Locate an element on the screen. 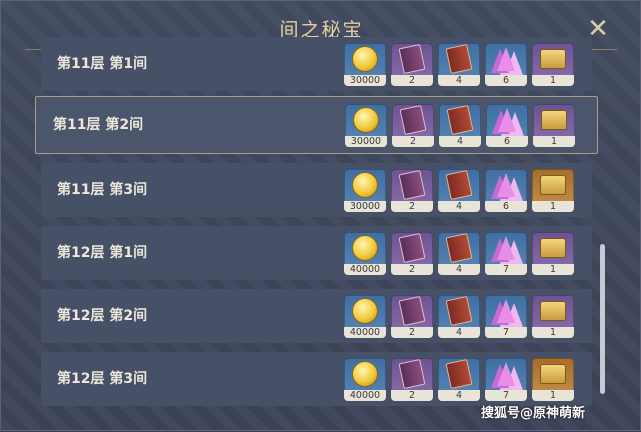  room-label: 第12层 第3间 is located at coordinates (102, 379).